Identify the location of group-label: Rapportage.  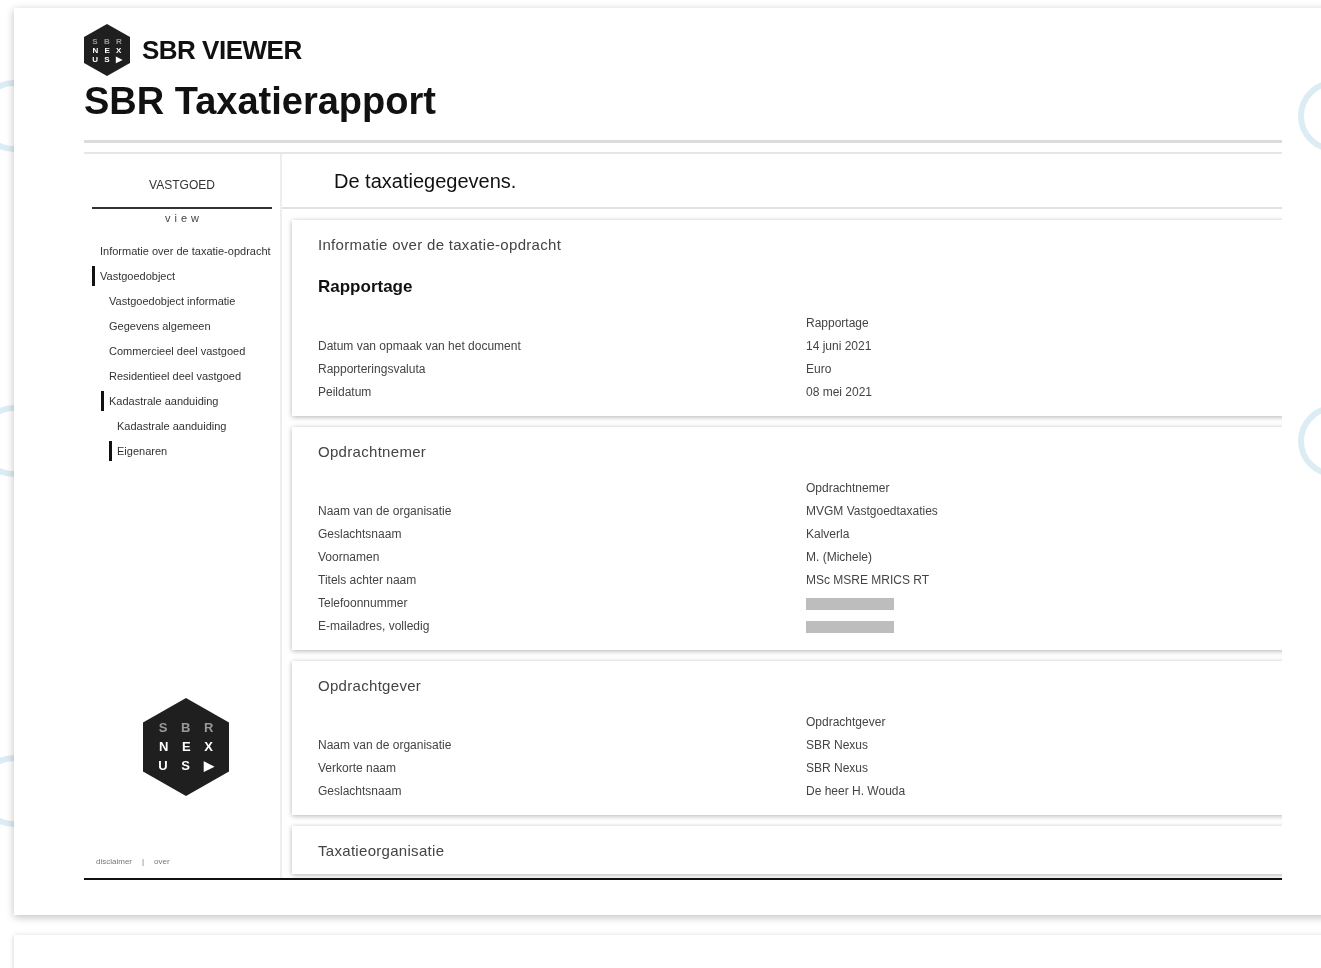
(837, 323).